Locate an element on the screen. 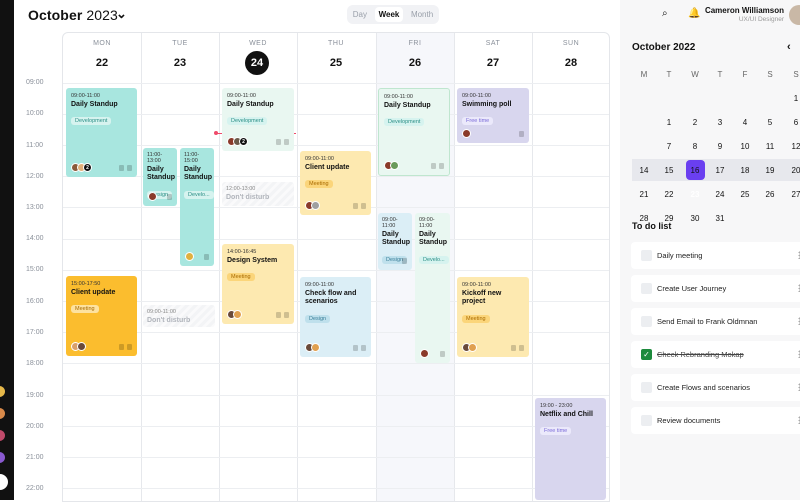  tab-week: Week is located at coordinates (389, 14).